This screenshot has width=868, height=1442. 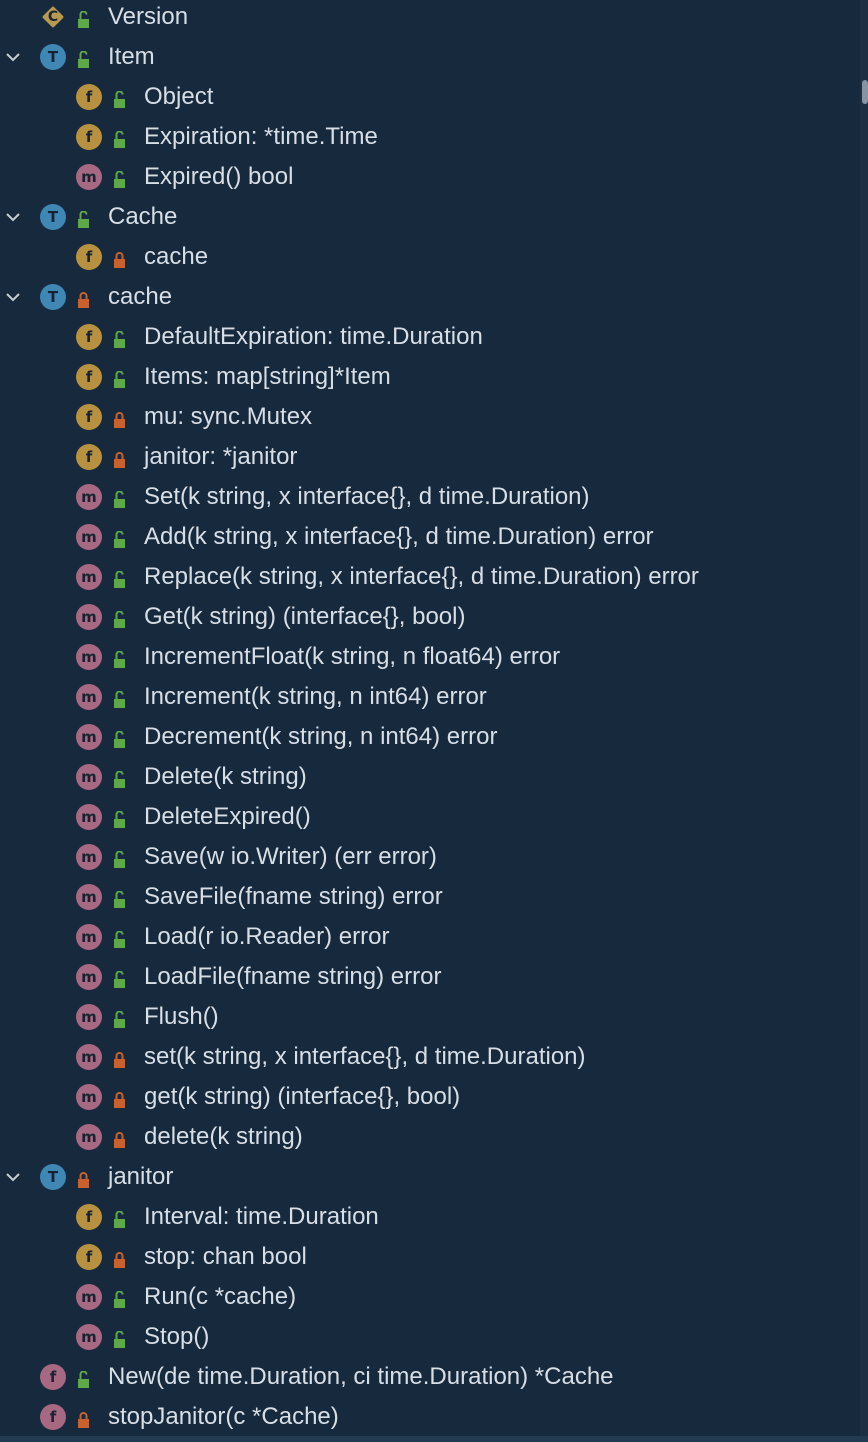 I want to click on tree-item-label: Expired() bool, so click(x=219, y=176).